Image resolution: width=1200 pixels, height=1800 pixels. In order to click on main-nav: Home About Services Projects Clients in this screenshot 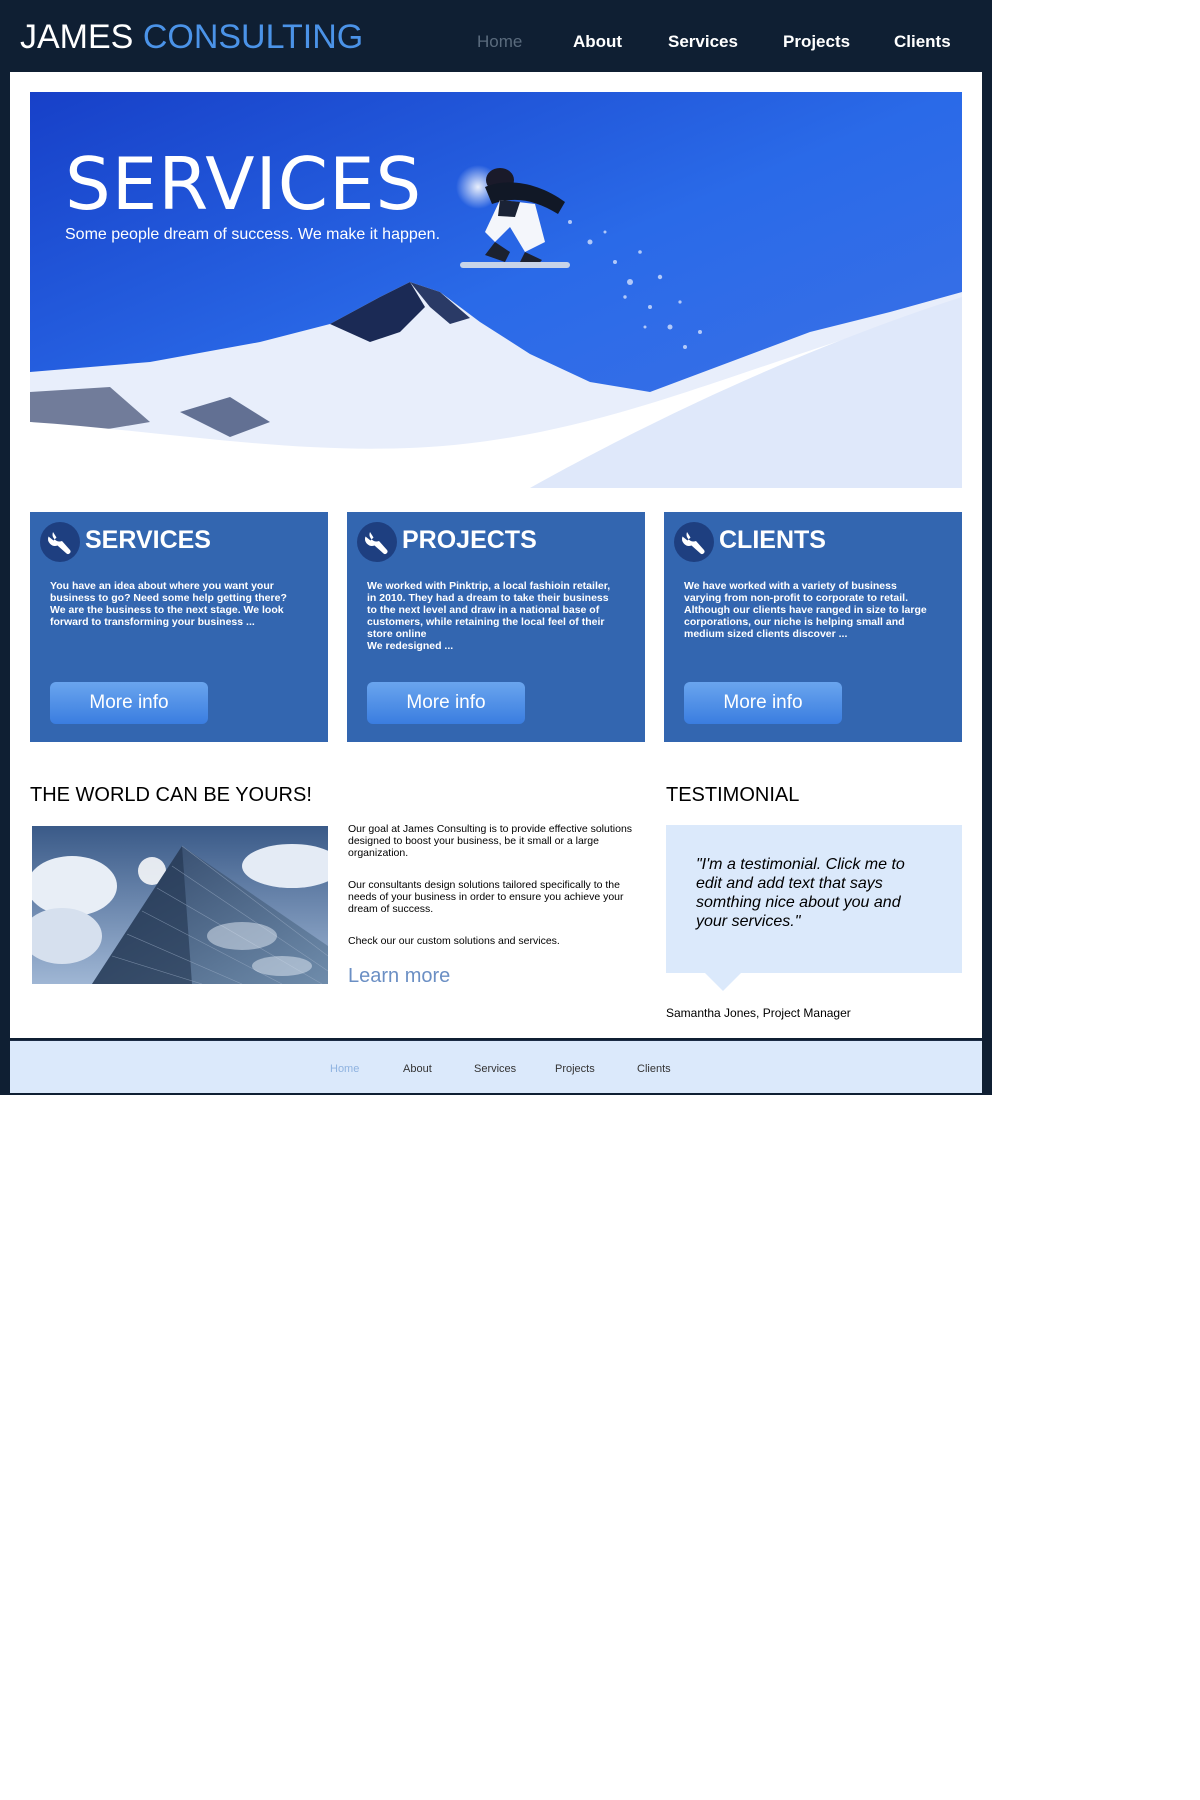, I will do `click(496, 44)`.